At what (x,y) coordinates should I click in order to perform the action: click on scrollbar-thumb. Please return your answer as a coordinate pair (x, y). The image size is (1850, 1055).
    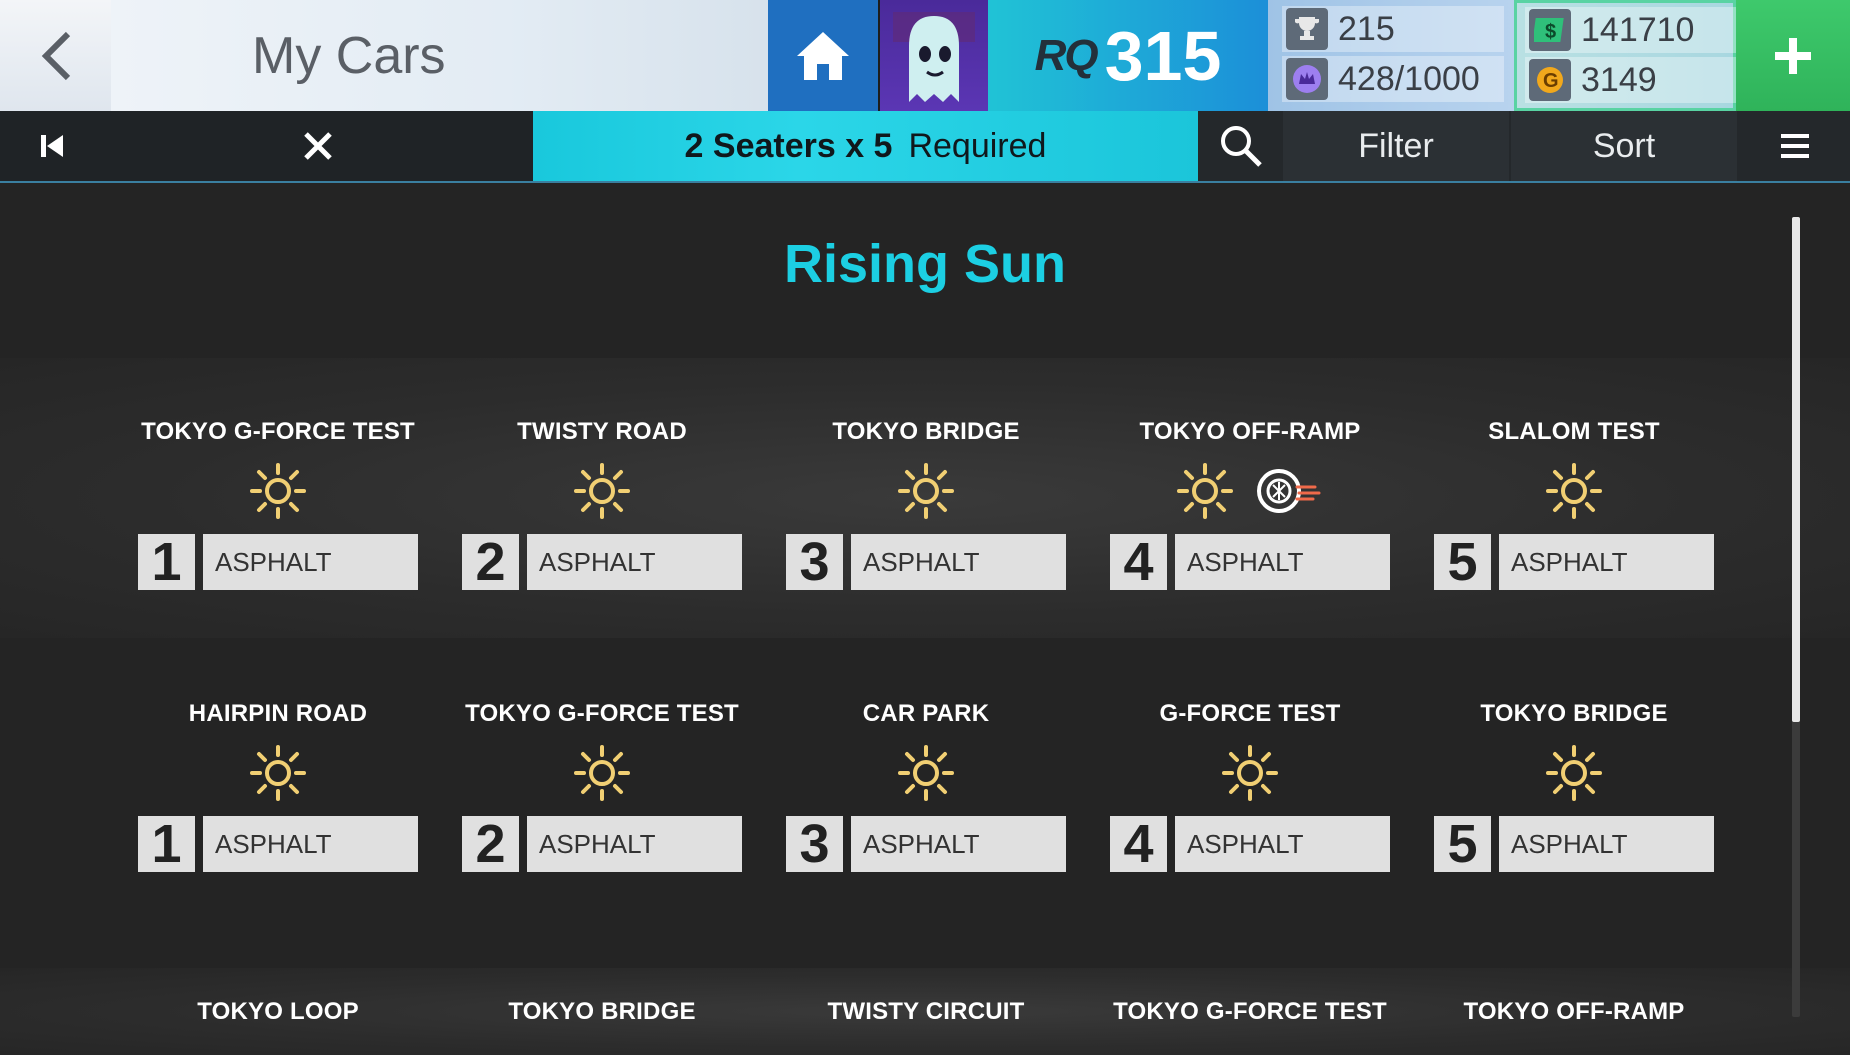
    Looking at the image, I should click on (1796, 469).